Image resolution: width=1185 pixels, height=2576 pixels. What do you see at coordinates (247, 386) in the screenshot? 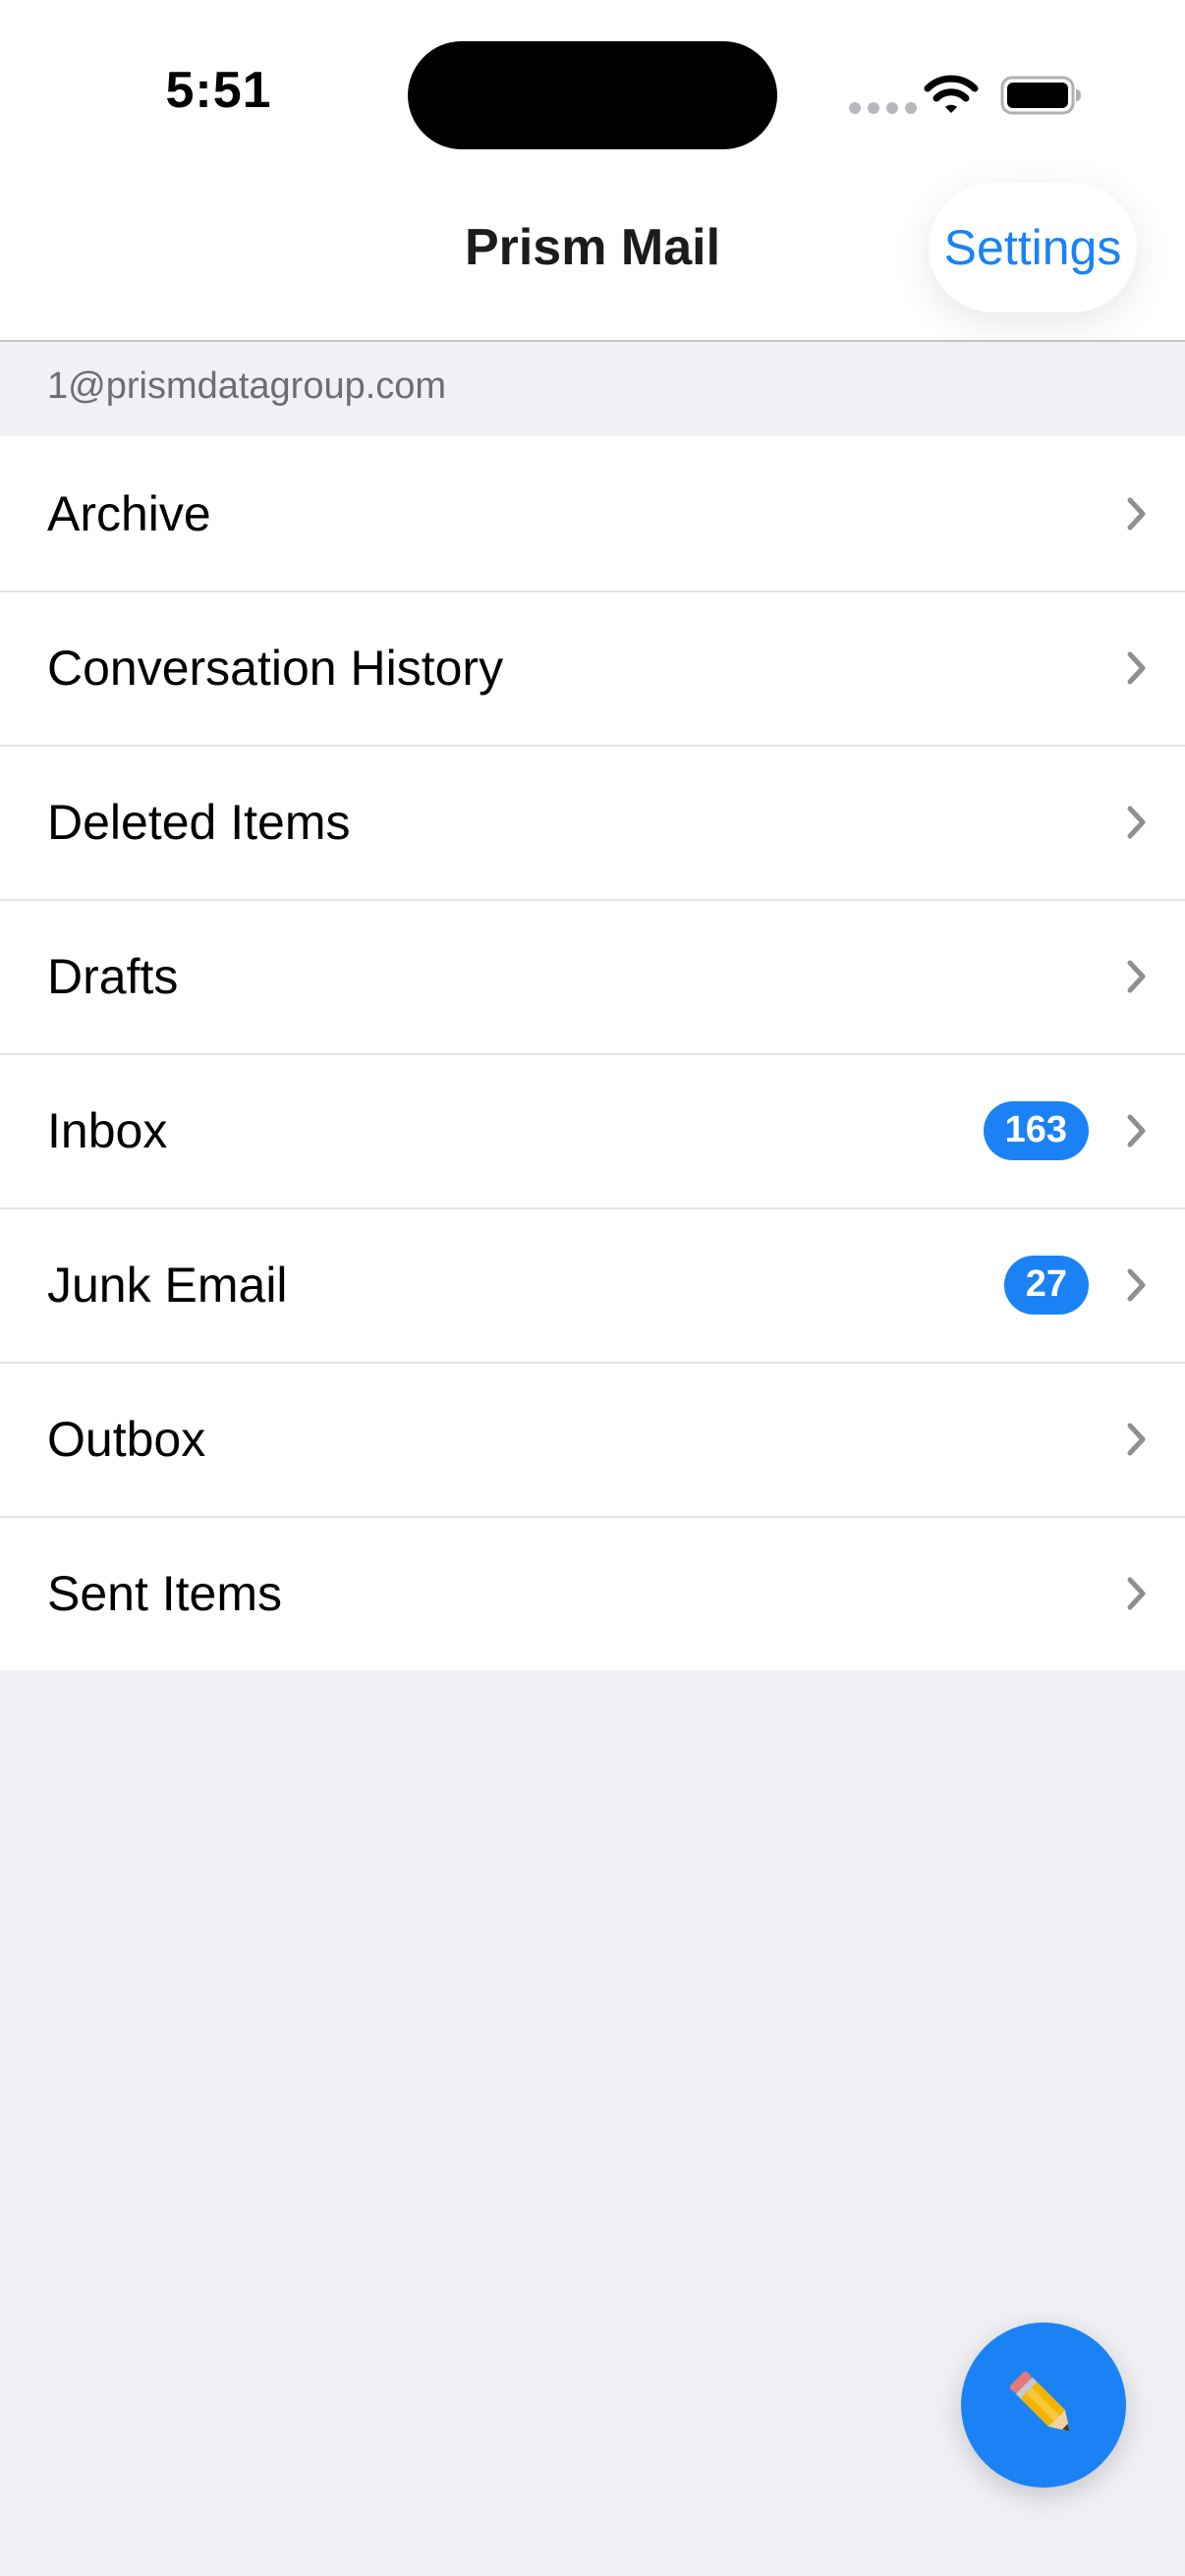
I see `account-email: 1@prismdatagroup.com` at bounding box center [247, 386].